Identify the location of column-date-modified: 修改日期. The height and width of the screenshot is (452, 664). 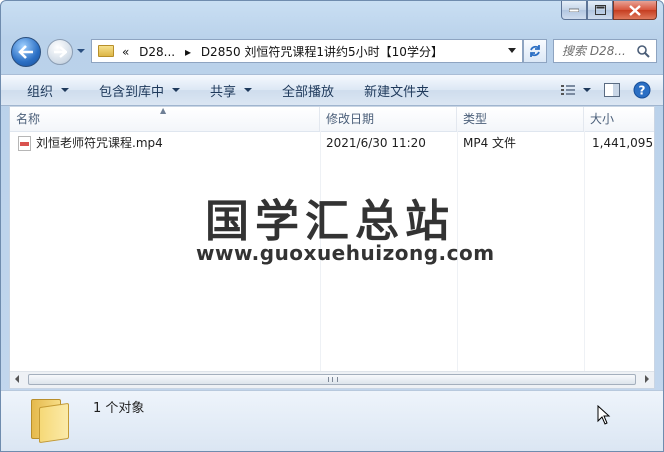
(388, 119).